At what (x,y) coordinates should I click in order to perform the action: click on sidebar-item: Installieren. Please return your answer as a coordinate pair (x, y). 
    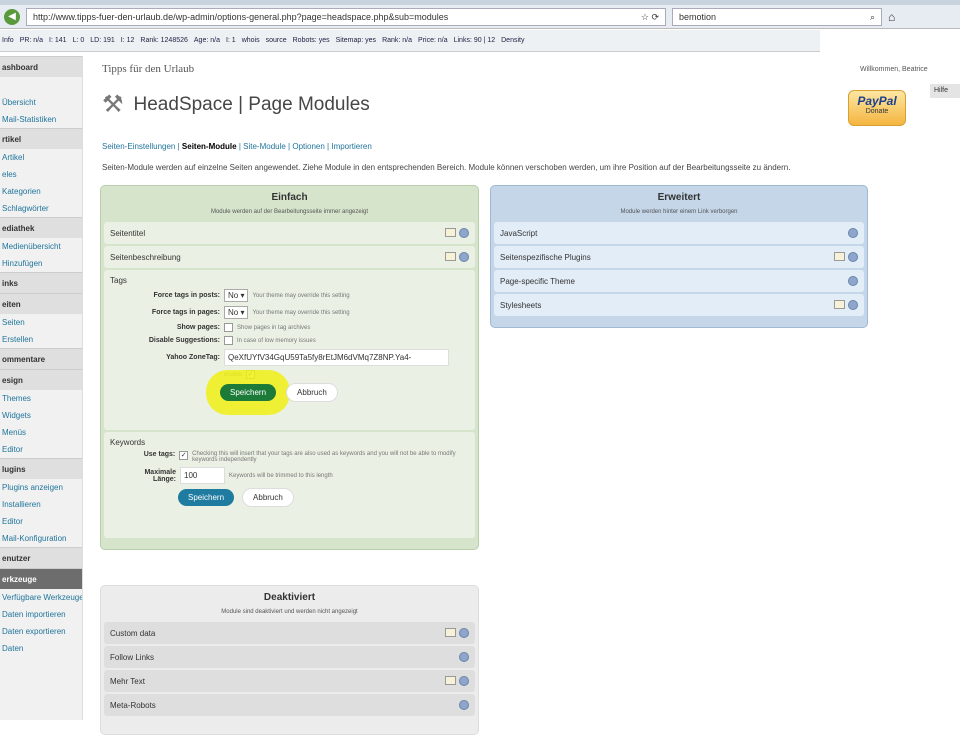
    Looking at the image, I should click on (41, 504).